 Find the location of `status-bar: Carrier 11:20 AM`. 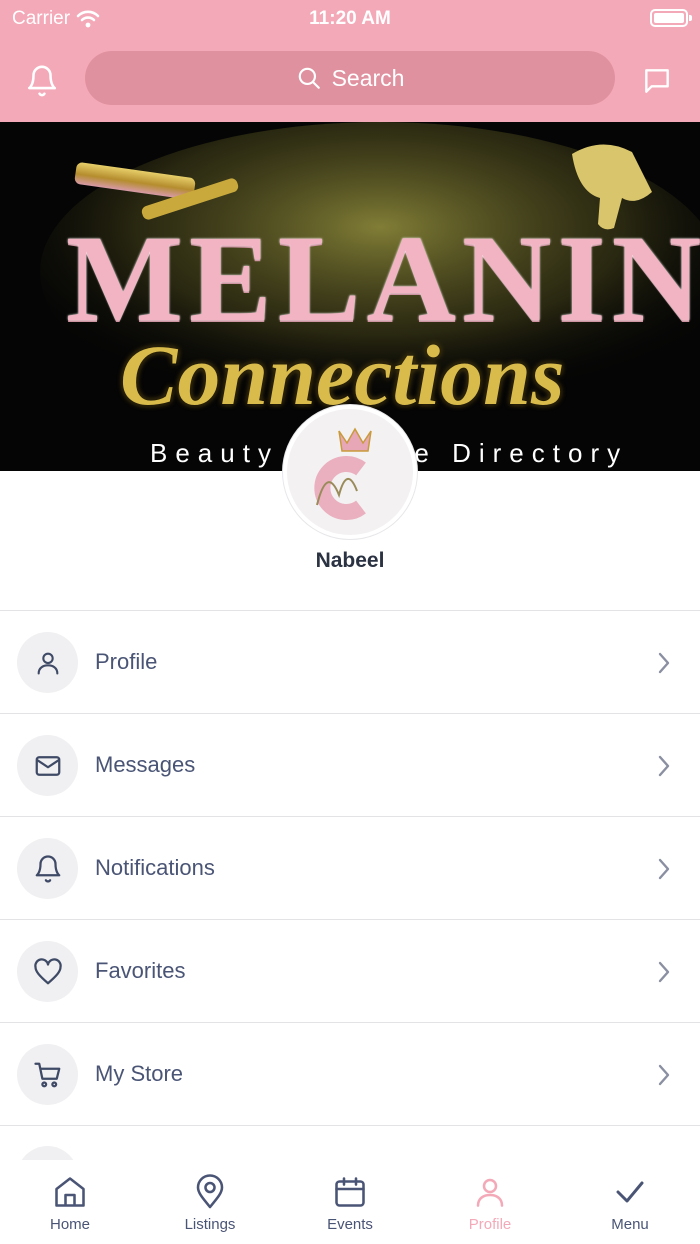

status-bar: Carrier 11:20 AM is located at coordinates (350, 20).